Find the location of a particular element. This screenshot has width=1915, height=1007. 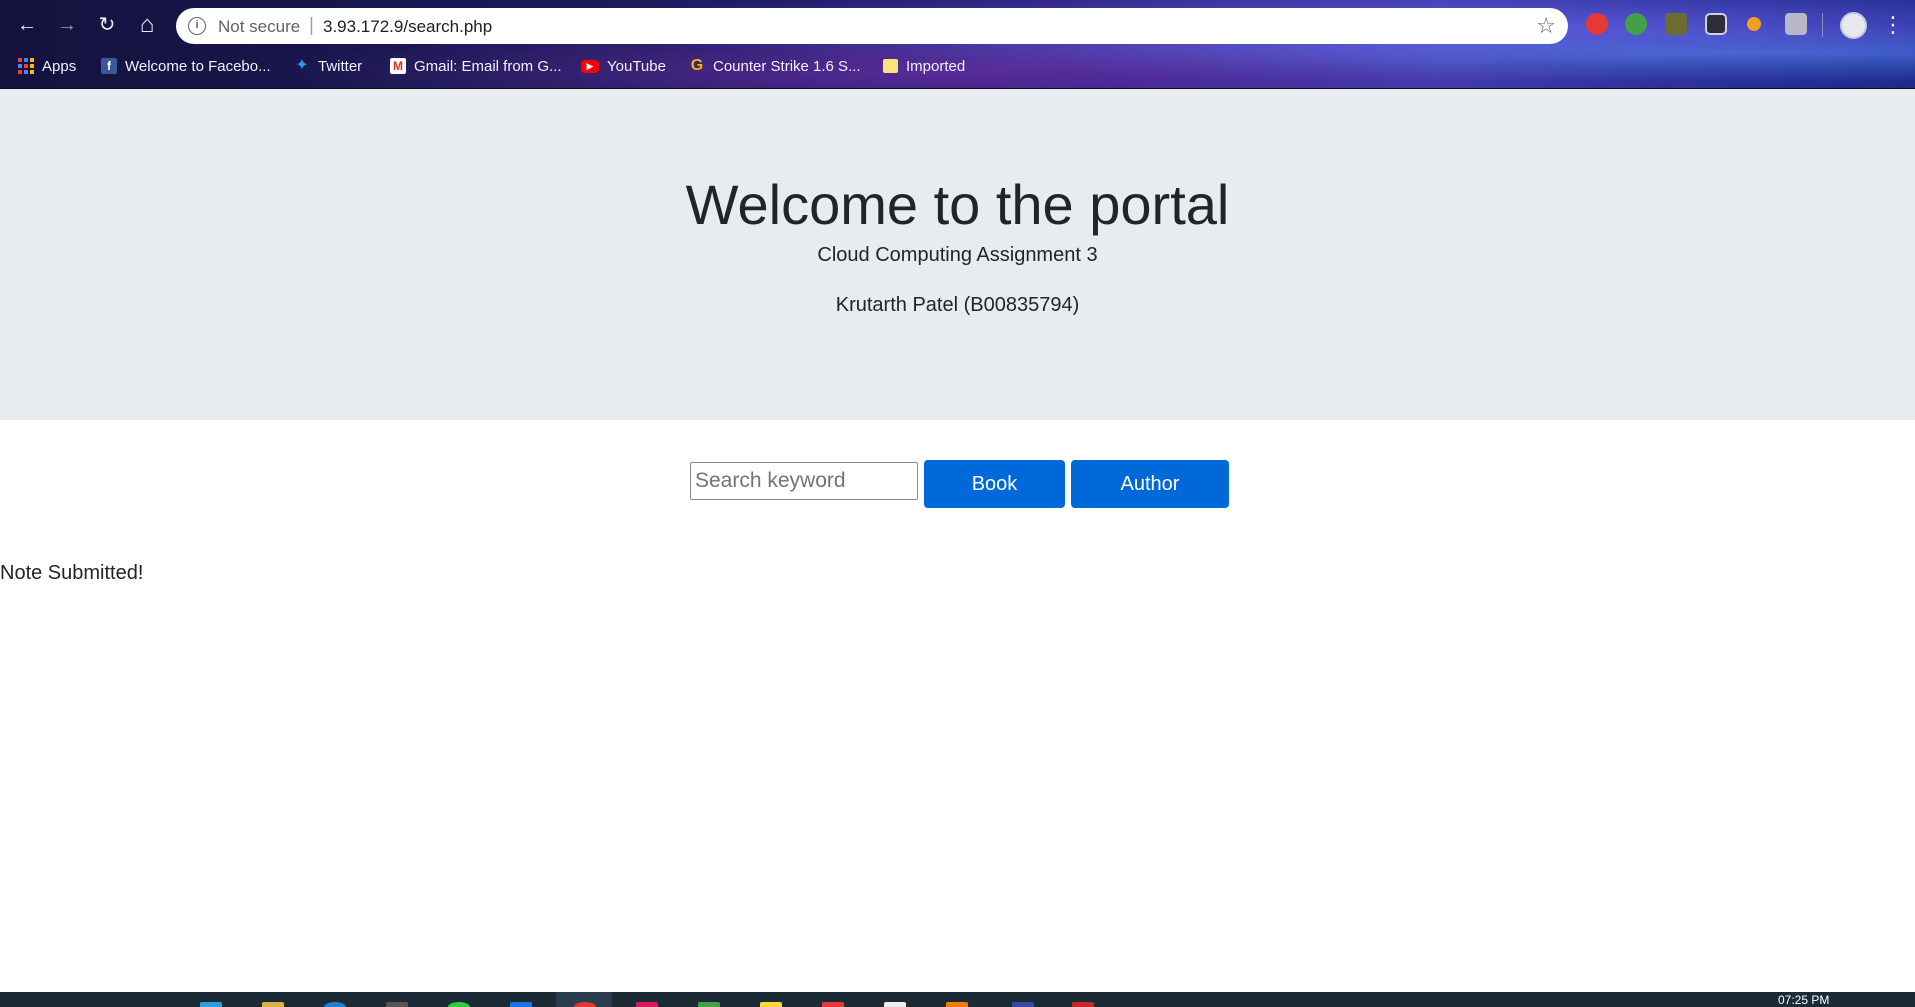

extension-red-icon is located at coordinates (1597, 24).